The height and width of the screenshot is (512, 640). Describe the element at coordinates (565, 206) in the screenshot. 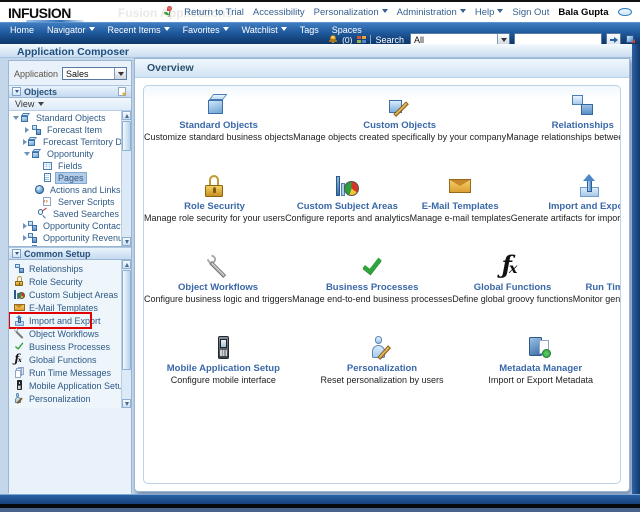

I see `tile-title-link: Import and Export` at that location.